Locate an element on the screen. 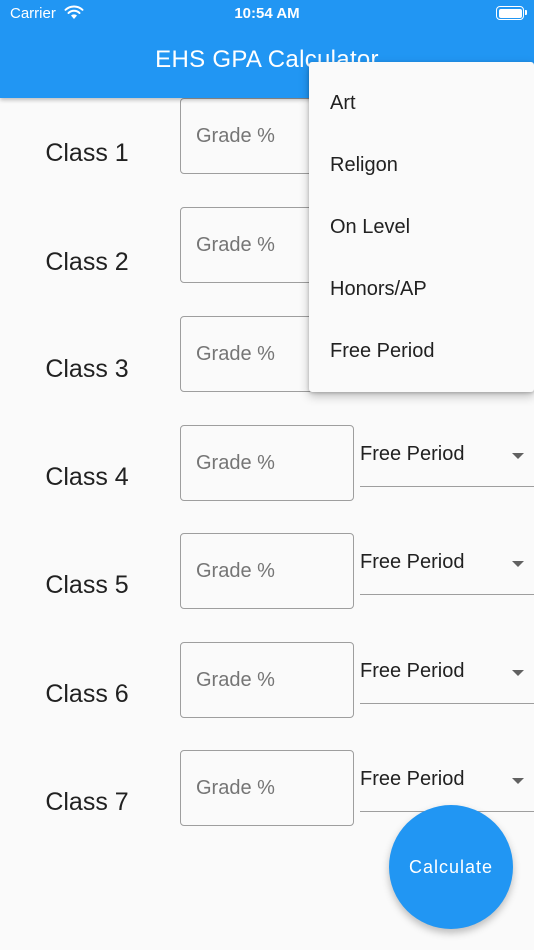 The height and width of the screenshot is (950, 534). class-type-dropdown-4: Free Period is located at coordinates (447, 456).